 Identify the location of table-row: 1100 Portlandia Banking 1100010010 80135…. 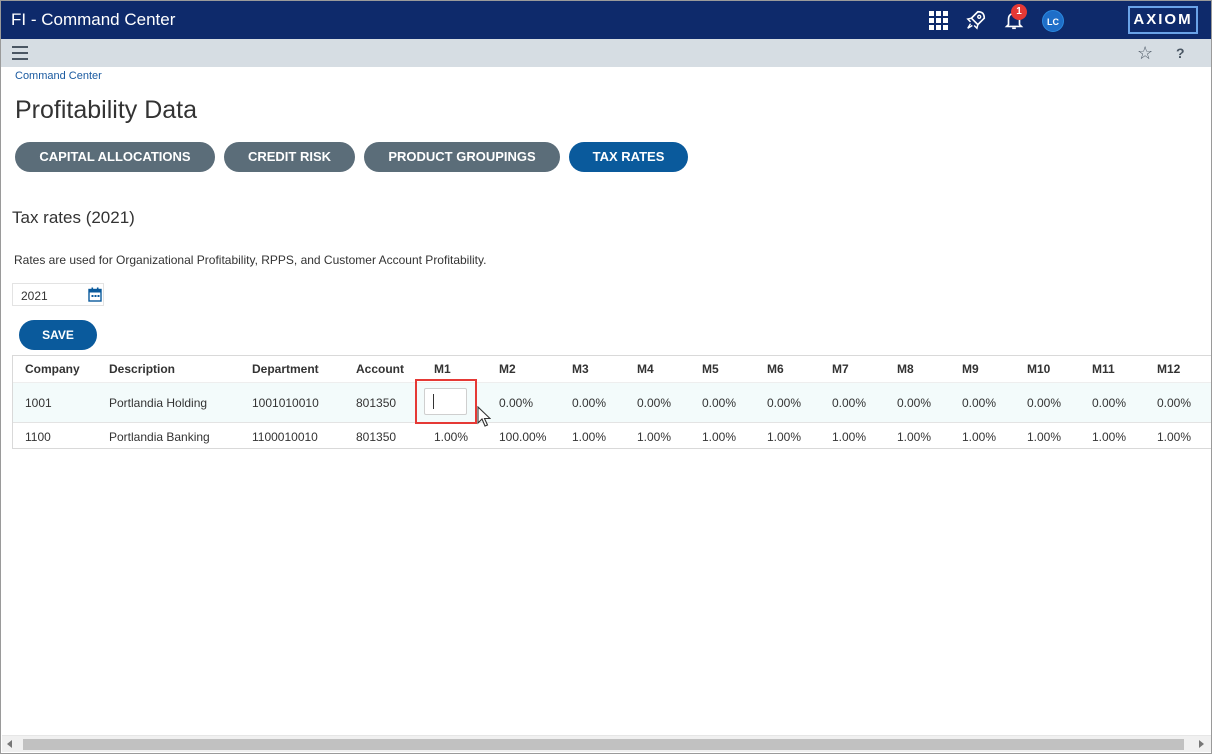
(612, 435).